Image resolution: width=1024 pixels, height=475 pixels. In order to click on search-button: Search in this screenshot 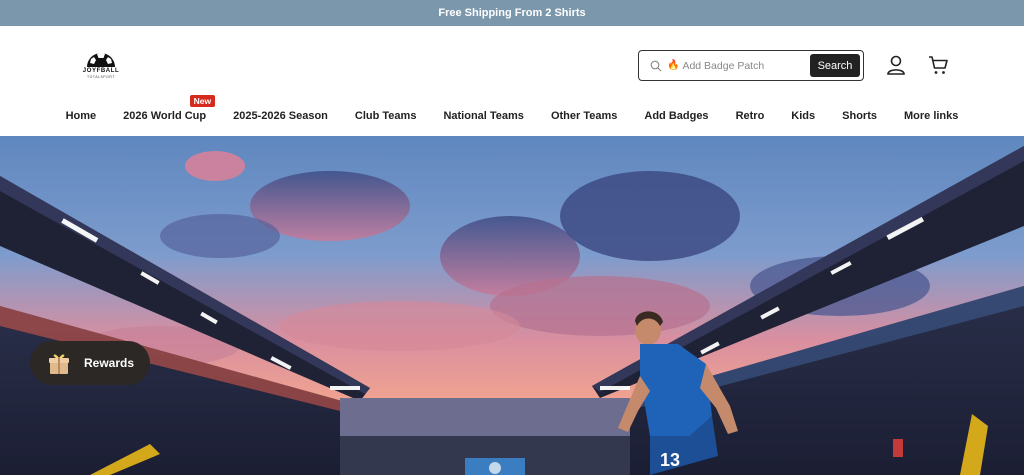, I will do `click(835, 65)`.